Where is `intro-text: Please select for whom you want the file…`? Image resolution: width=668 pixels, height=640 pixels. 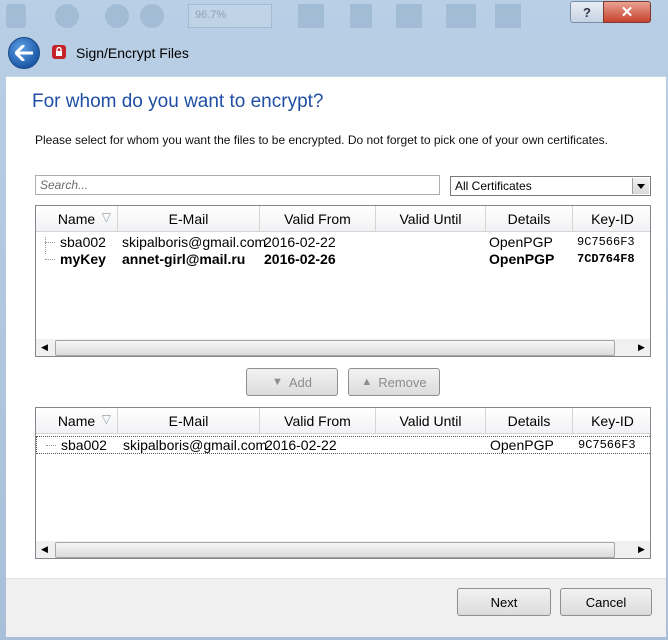
intro-text: Please select for whom you want the file… is located at coordinates (321, 140).